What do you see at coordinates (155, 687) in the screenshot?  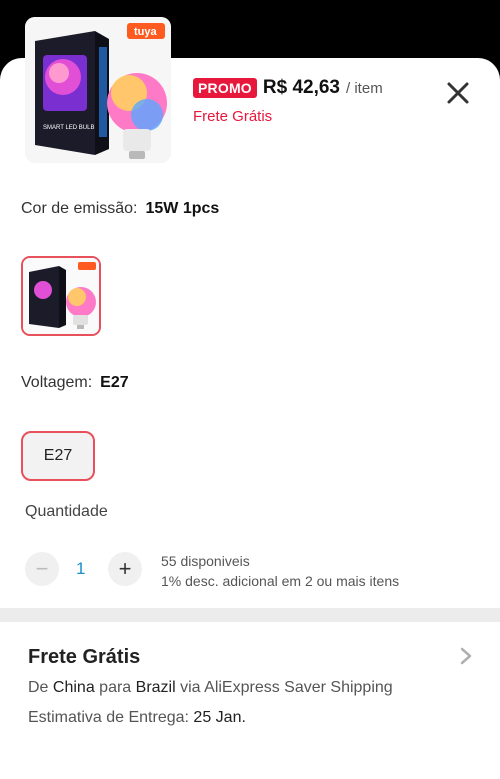 I see `shipping-destination: Brazil` at bounding box center [155, 687].